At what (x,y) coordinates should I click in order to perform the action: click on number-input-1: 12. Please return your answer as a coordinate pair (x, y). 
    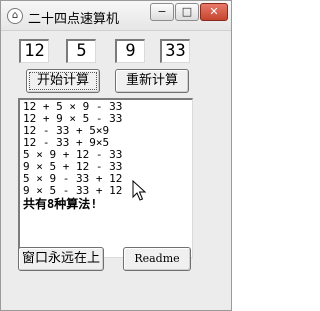
    Looking at the image, I should click on (34, 51).